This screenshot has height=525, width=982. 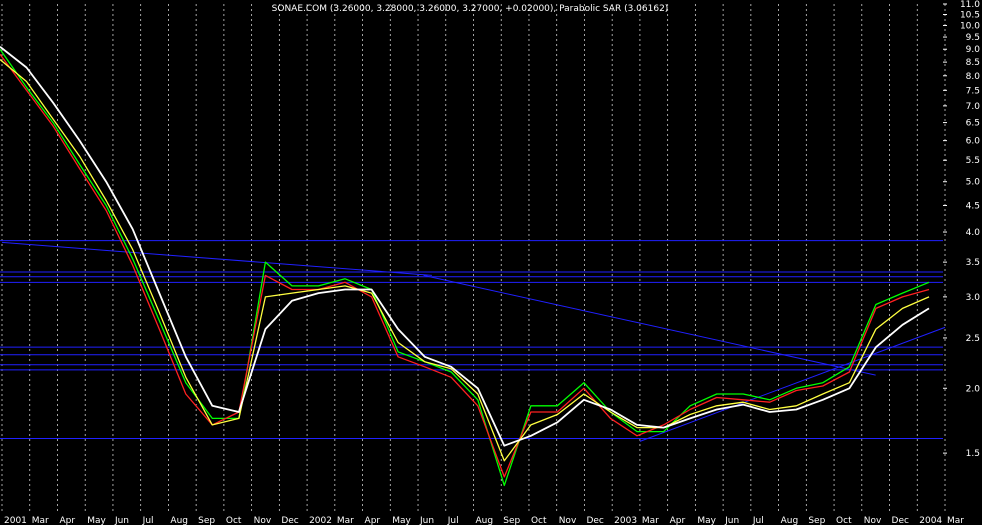 I want to click on x-tick-label: 2003, so click(x=625, y=520).